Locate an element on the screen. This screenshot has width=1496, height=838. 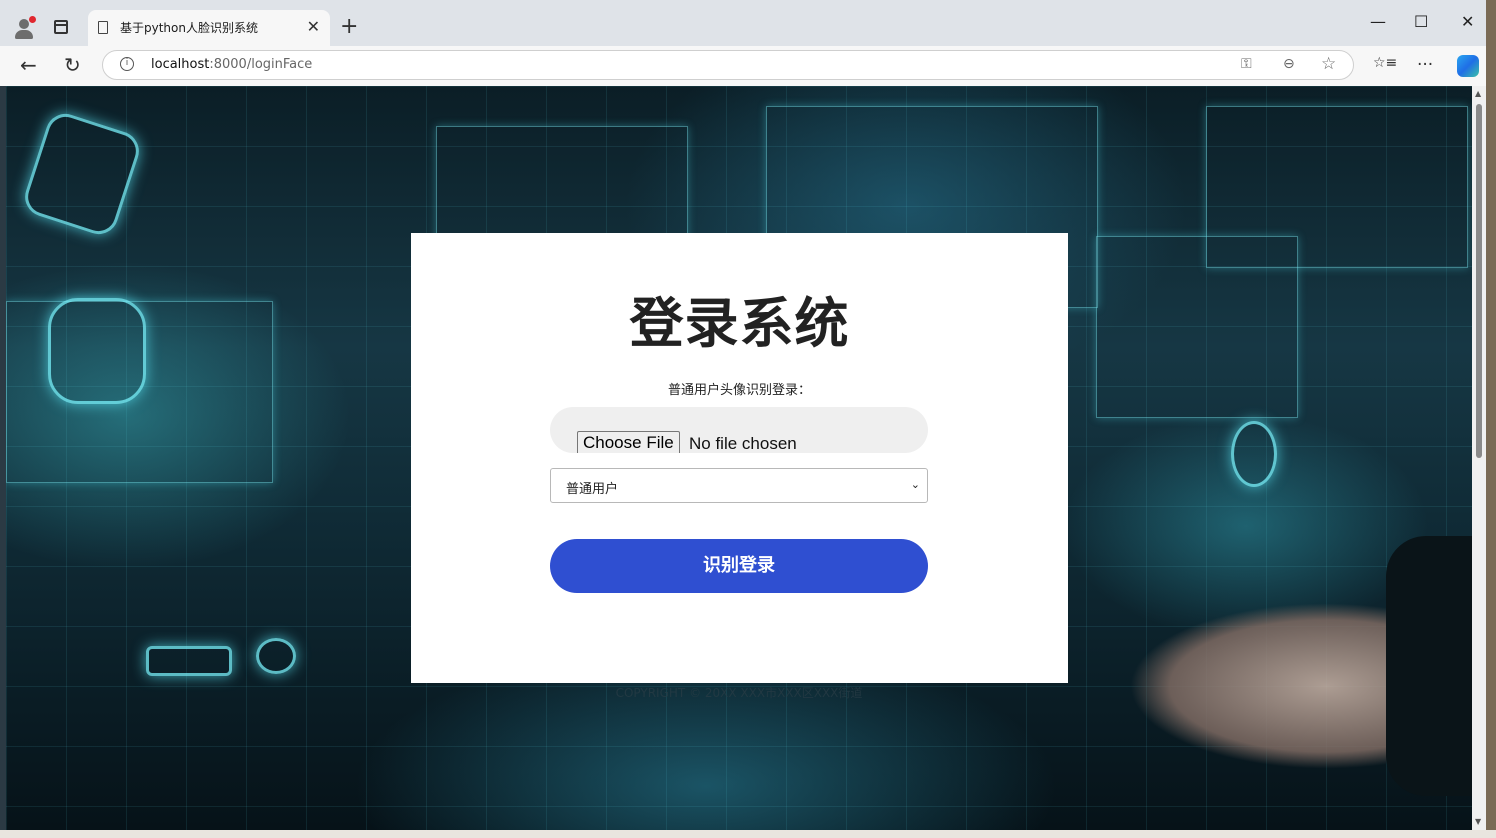
scrollbar-thumb is located at coordinates (1479, 281).